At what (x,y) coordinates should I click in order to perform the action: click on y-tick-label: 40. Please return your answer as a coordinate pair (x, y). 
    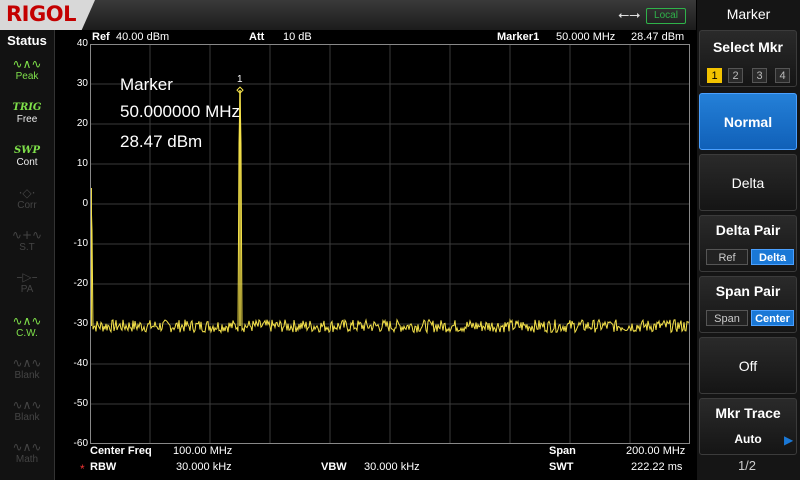
    Looking at the image, I should click on (82, 43).